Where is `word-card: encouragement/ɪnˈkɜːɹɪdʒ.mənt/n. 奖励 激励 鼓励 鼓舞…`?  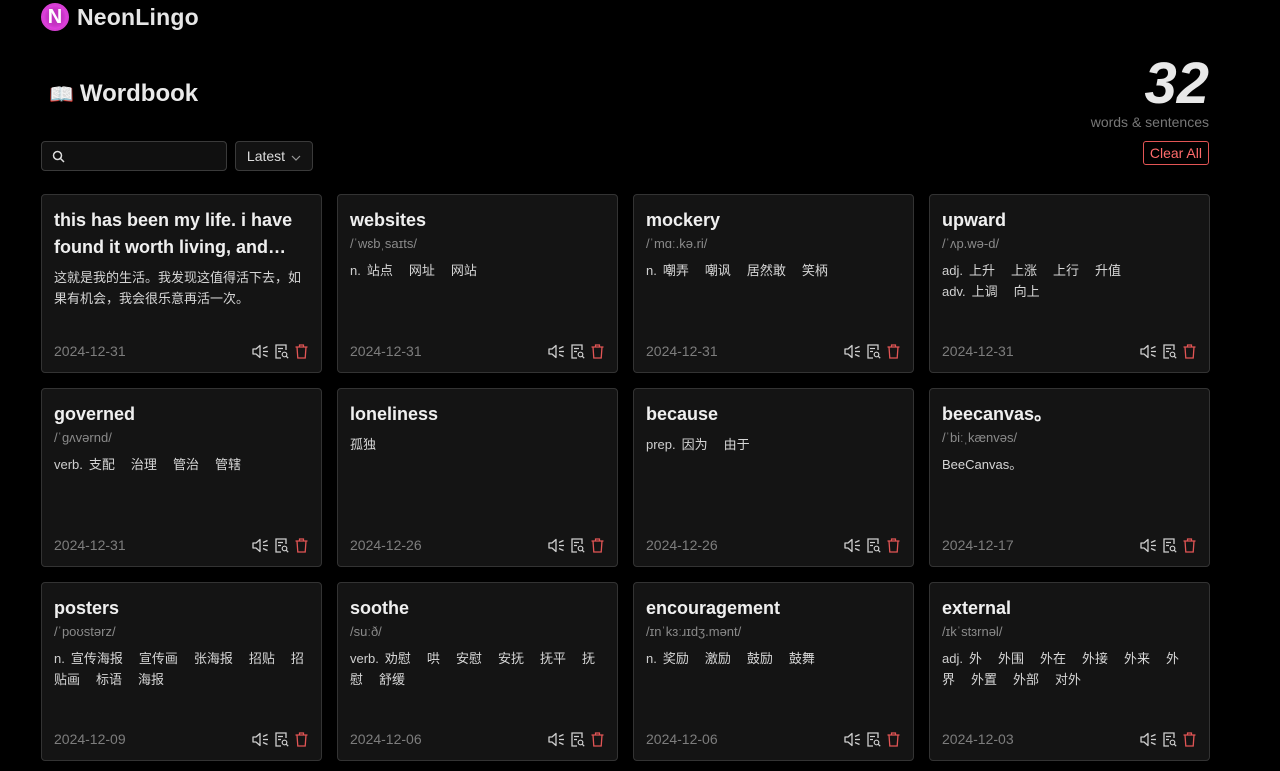
word-card: encouragement/ɪnˈkɜːɹɪdʒ.mənt/n. 奖励 激励 鼓励 鼓舞… is located at coordinates (773, 671).